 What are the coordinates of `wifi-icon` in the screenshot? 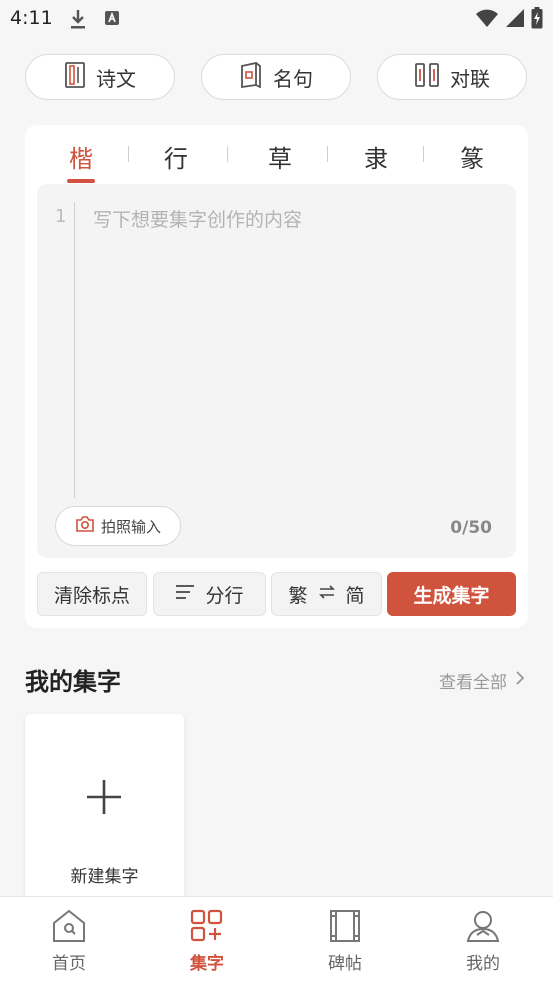 It's located at (487, 20).